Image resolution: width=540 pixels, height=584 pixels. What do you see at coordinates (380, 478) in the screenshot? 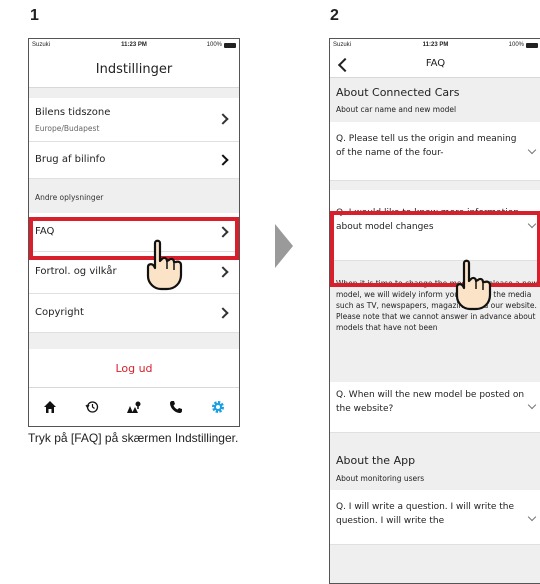
I see `monitoring-subheader: About monitoring users` at bounding box center [380, 478].